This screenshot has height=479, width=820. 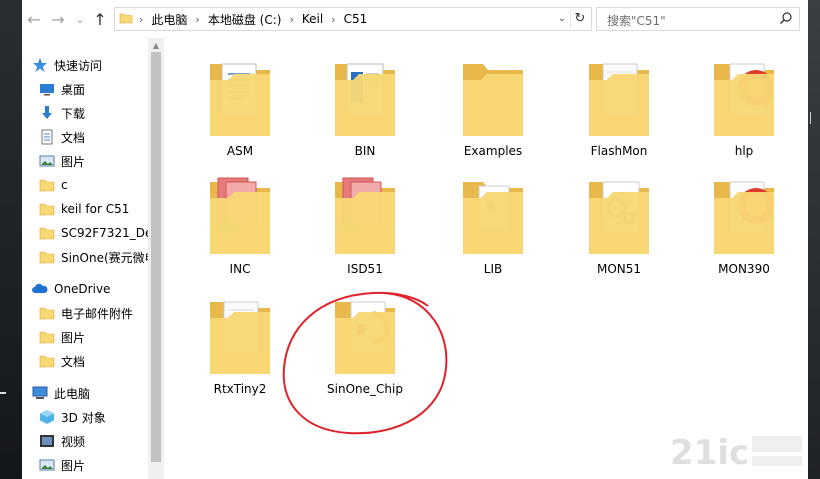 I want to click on breadcrumb-c51: C51, so click(x=356, y=19).